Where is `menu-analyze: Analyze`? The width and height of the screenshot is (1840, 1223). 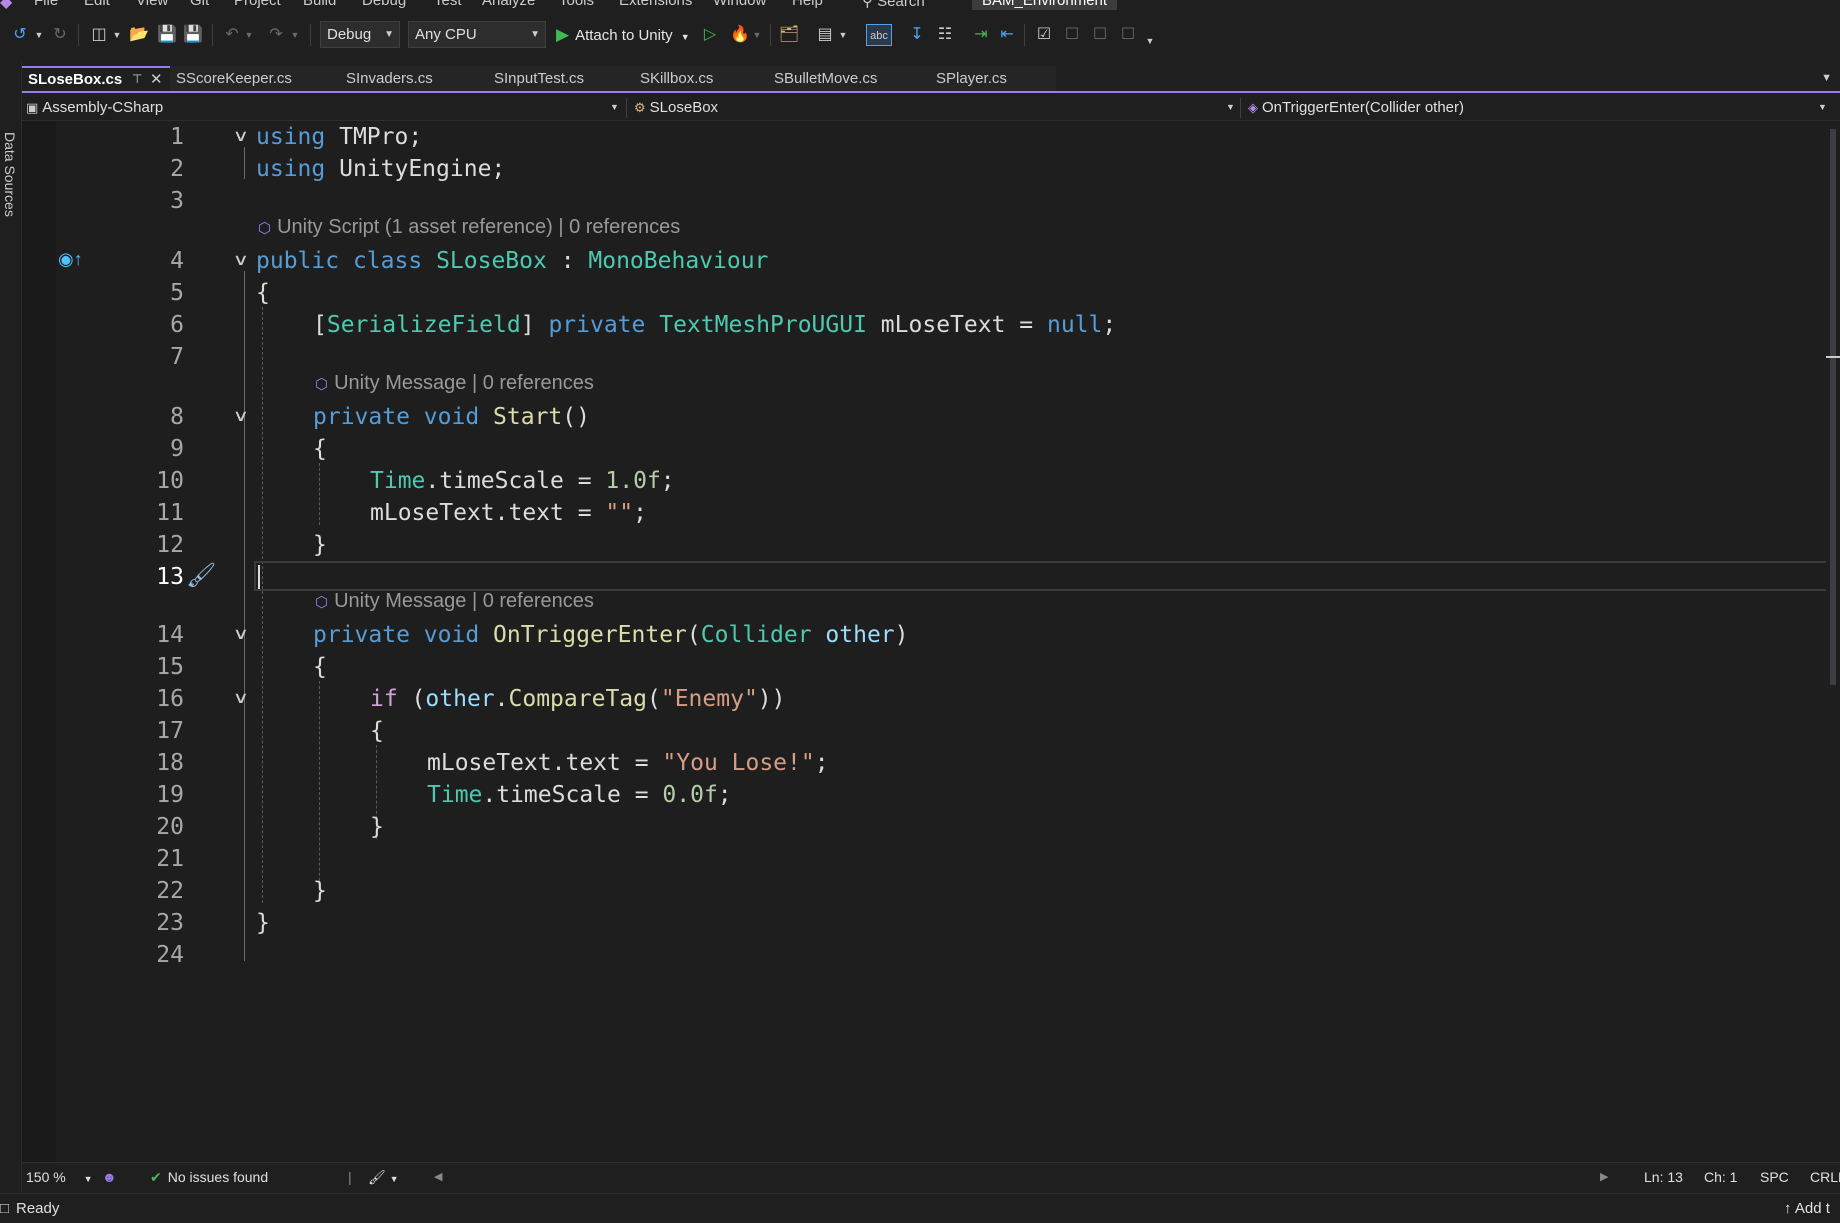 menu-analyze: Analyze is located at coordinates (508, 4).